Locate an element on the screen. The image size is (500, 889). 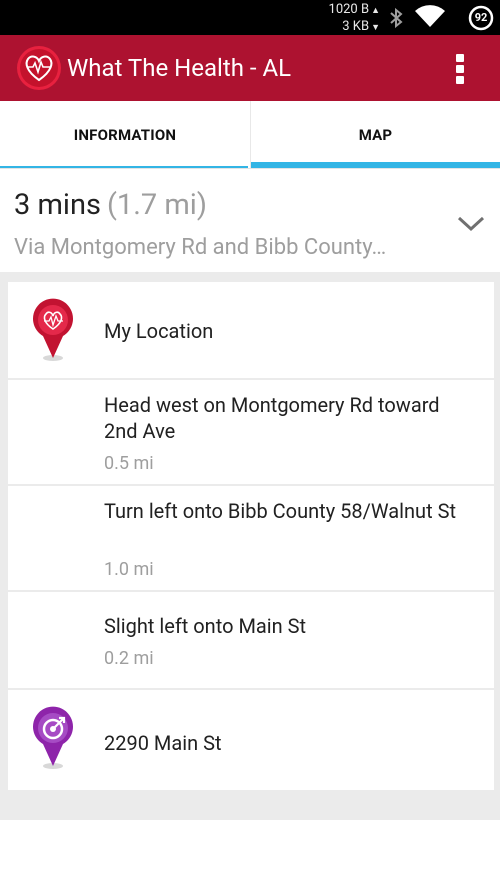
route-duration: 3 mins (1.7 mi) is located at coordinates (110, 205).